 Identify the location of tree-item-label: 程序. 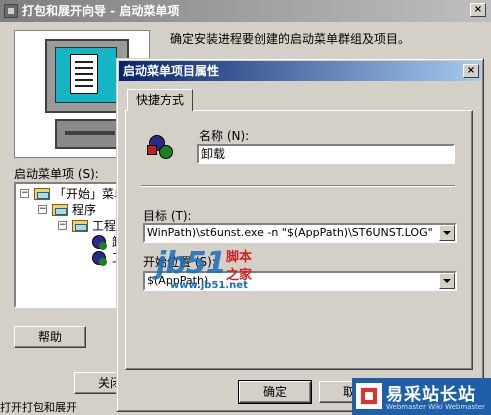
(84, 210).